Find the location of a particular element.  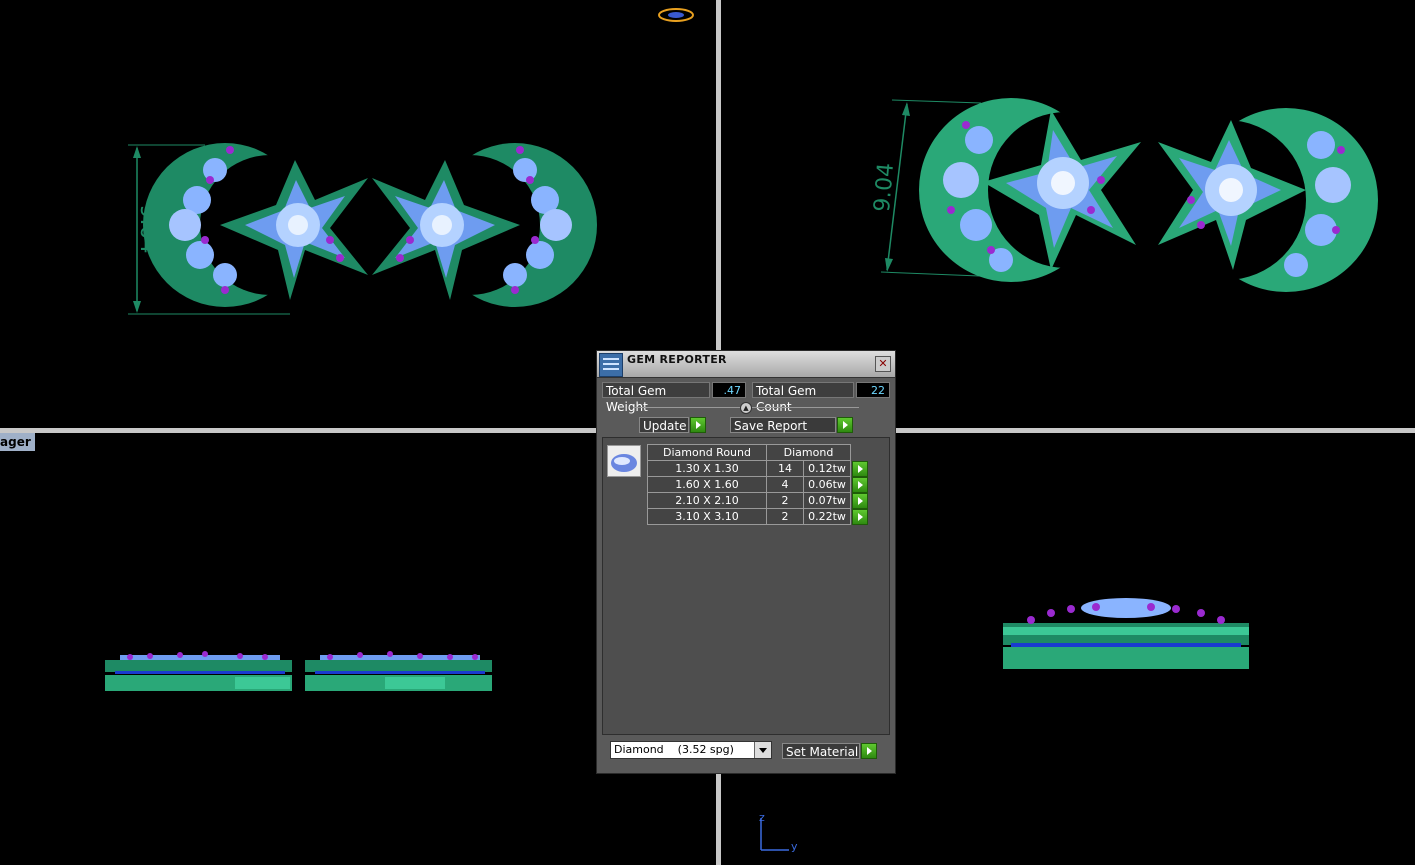

total-gem-weight-label: Total Gem Weight is located at coordinates (656, 398).